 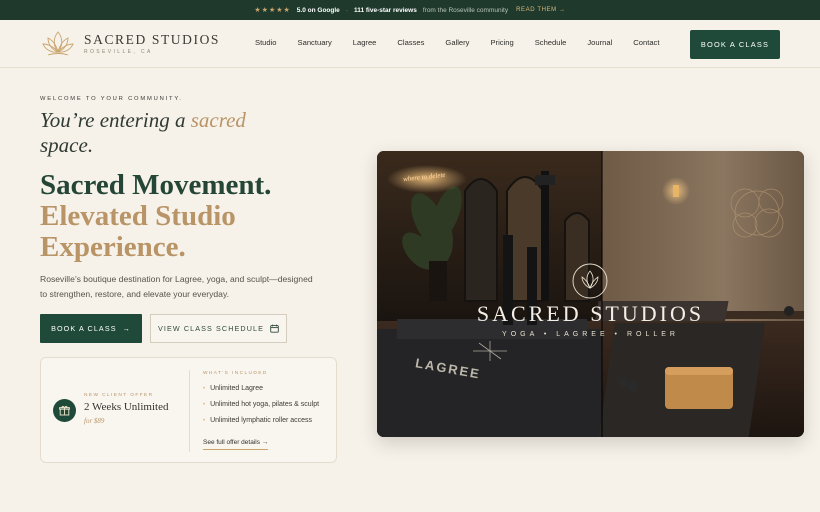 I want to click on headline-gold-line: Elevated Studio Experience., so click(x=138, y=231).